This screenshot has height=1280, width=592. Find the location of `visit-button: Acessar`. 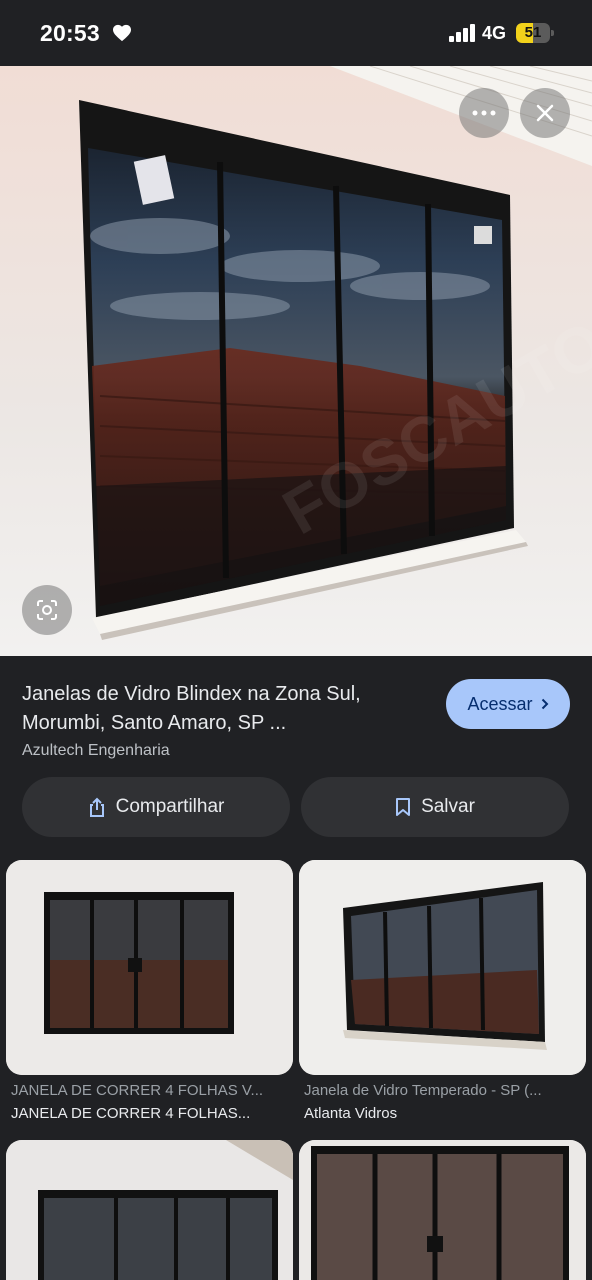

visit-button: Acessar is located at coordinates (508, 704).